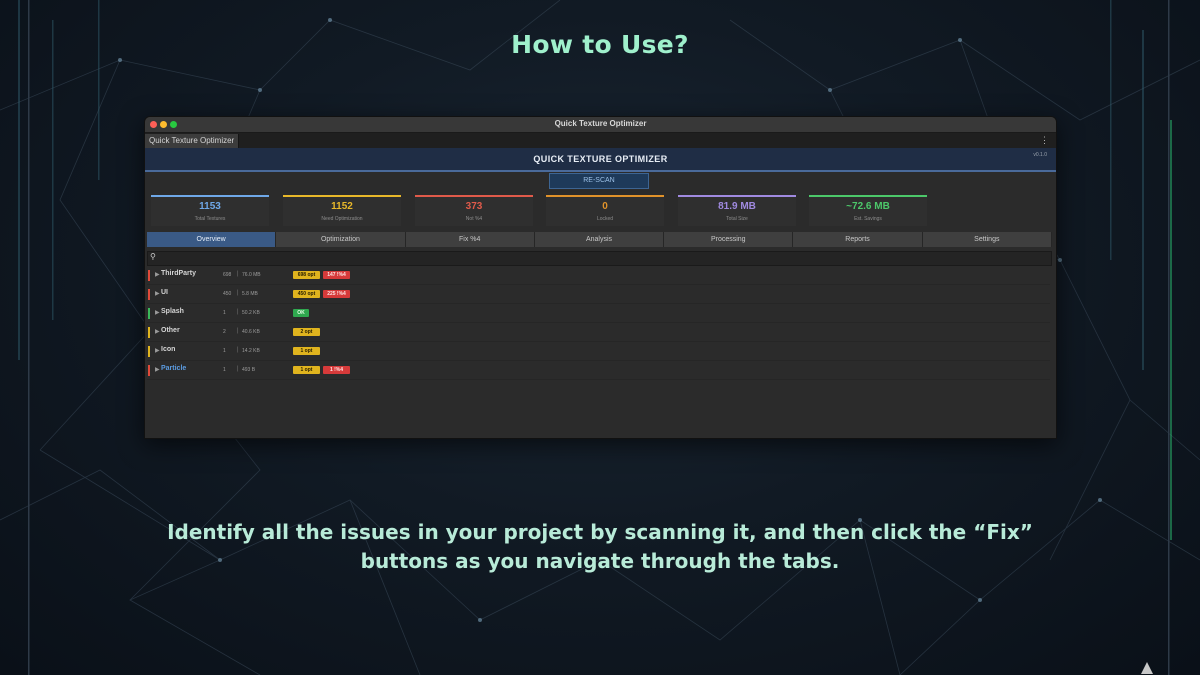 This screenshot has width=1200, height=675. What do you see at coordinates (251, 275) in the screenshot?
I see `category-size: 76.0 MB` at bounding box center [251, 275].